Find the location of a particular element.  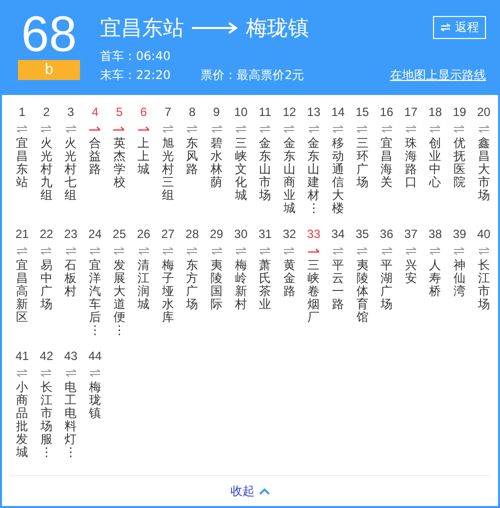

route-number: 68 is located at coordinates (49, 34).